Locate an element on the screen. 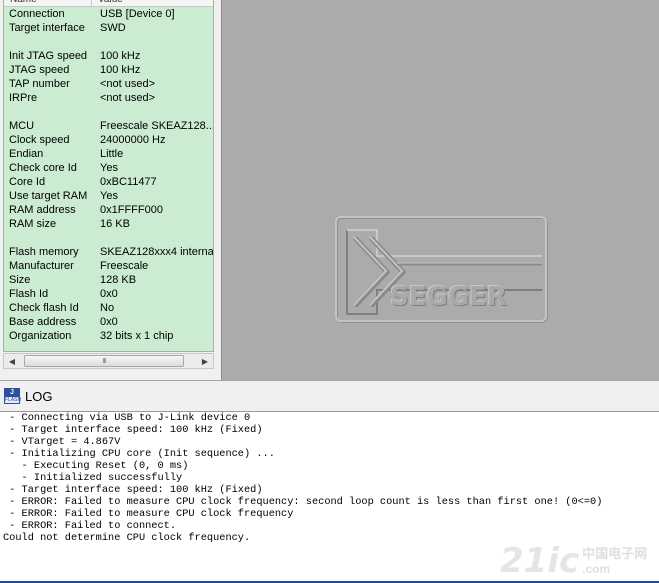 The width and height of the screenshot is (659, 583). property-name: Check core Id is located at coordinates (43, 168).